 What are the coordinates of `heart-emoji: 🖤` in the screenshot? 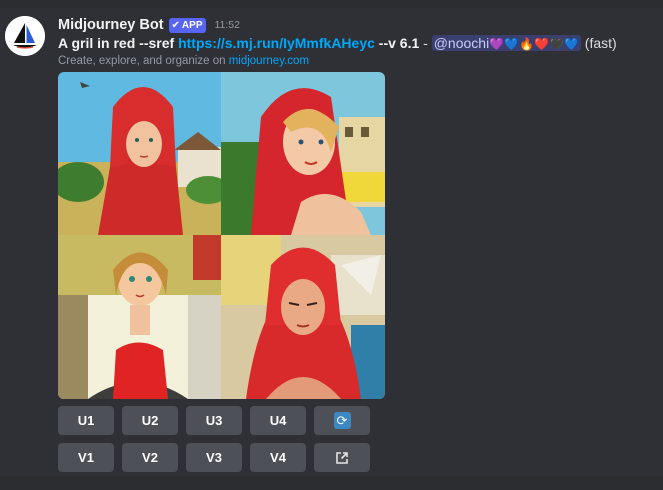 It's located at (556, 44).